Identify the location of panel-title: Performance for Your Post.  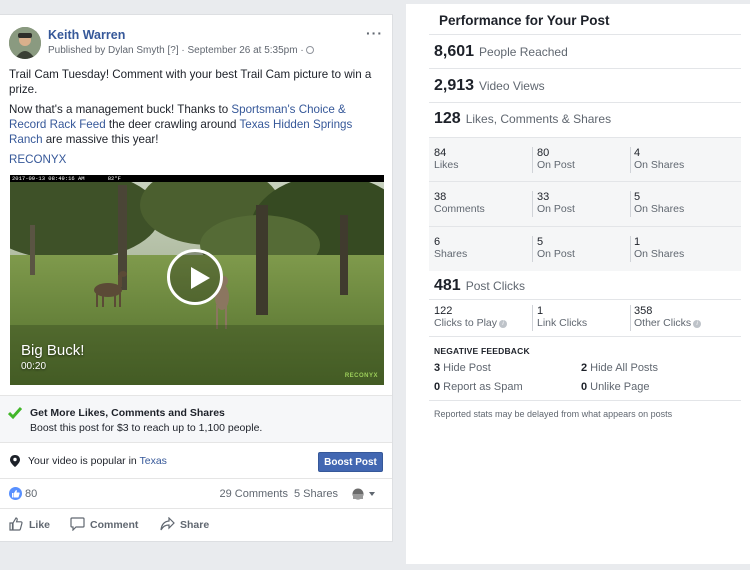
(524, 20).